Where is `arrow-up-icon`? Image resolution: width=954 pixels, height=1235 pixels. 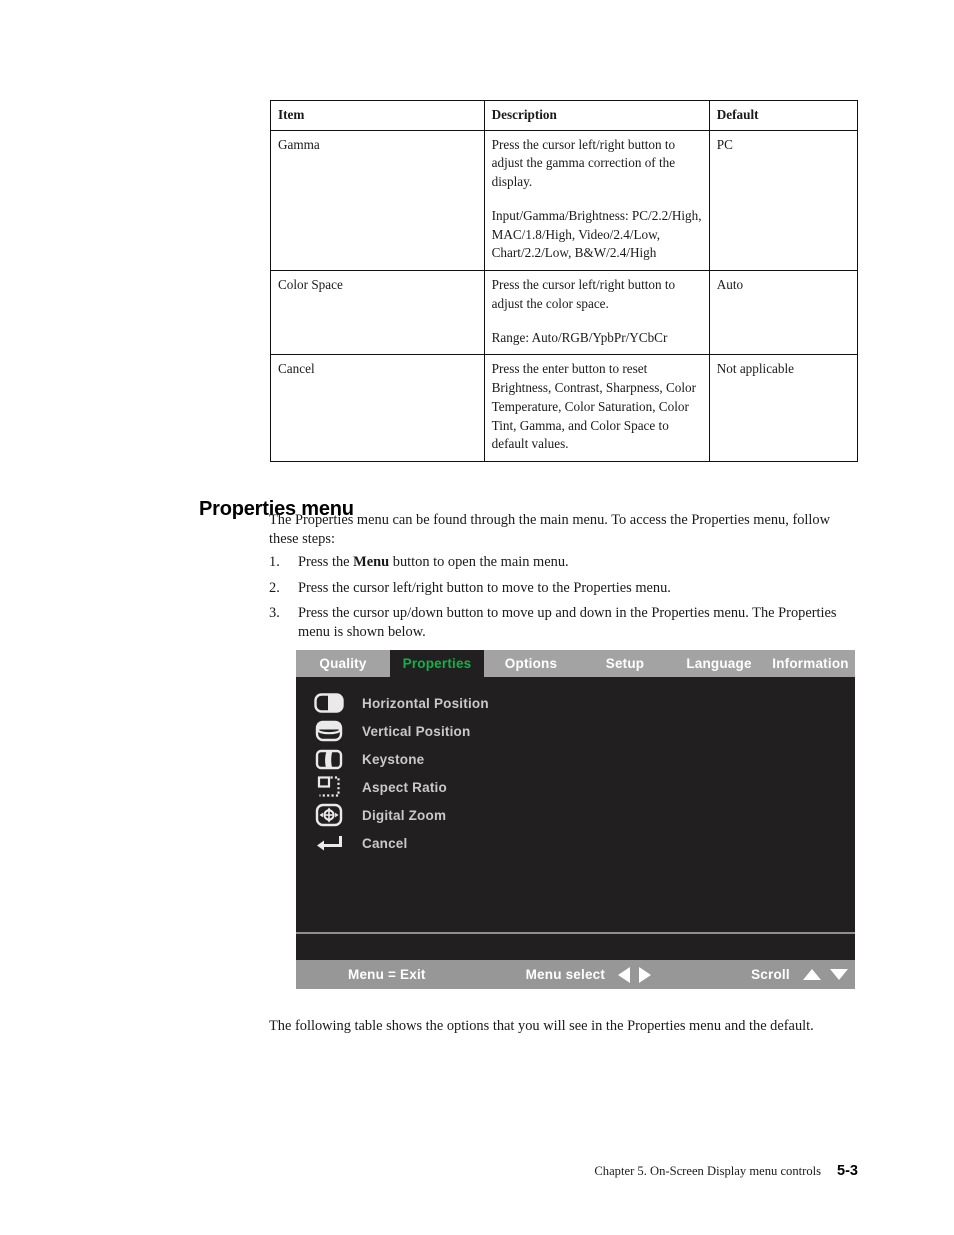 arrow-up-icon is located at coordinates (811, 974).